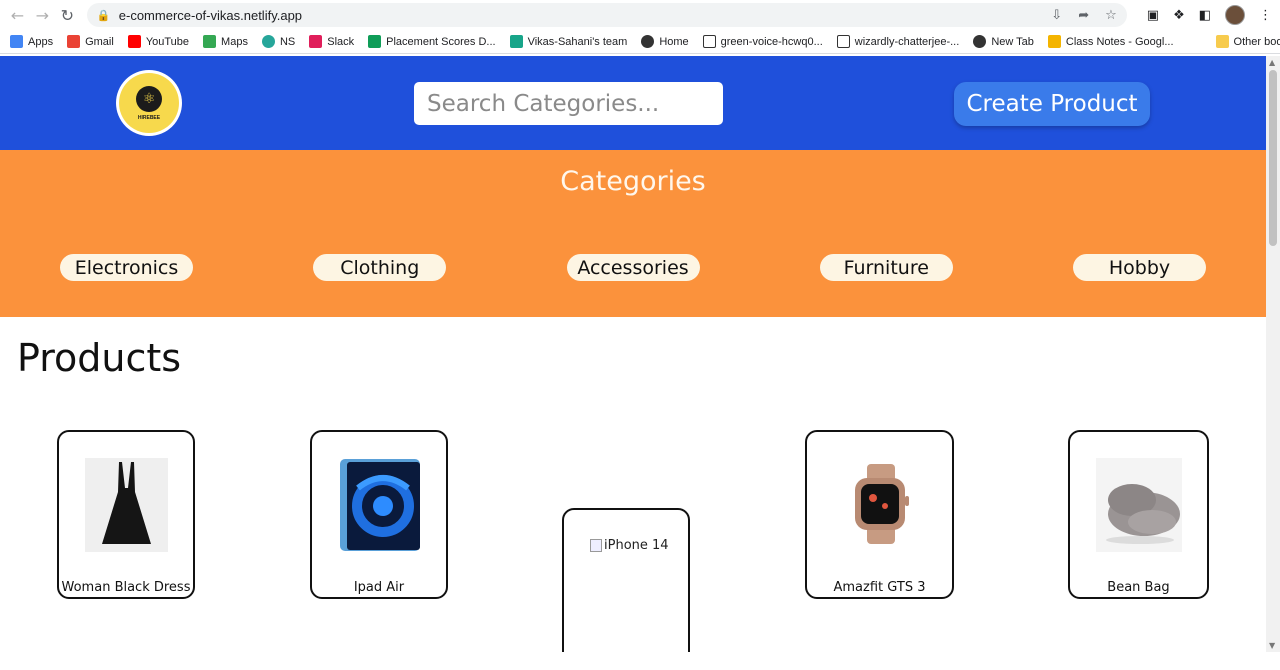 The height and width of the screenshot is (670, 1280). Describe the element at coordinates (341, 41) in the screenshot. I see `bookmark-label: Slack` at that location.